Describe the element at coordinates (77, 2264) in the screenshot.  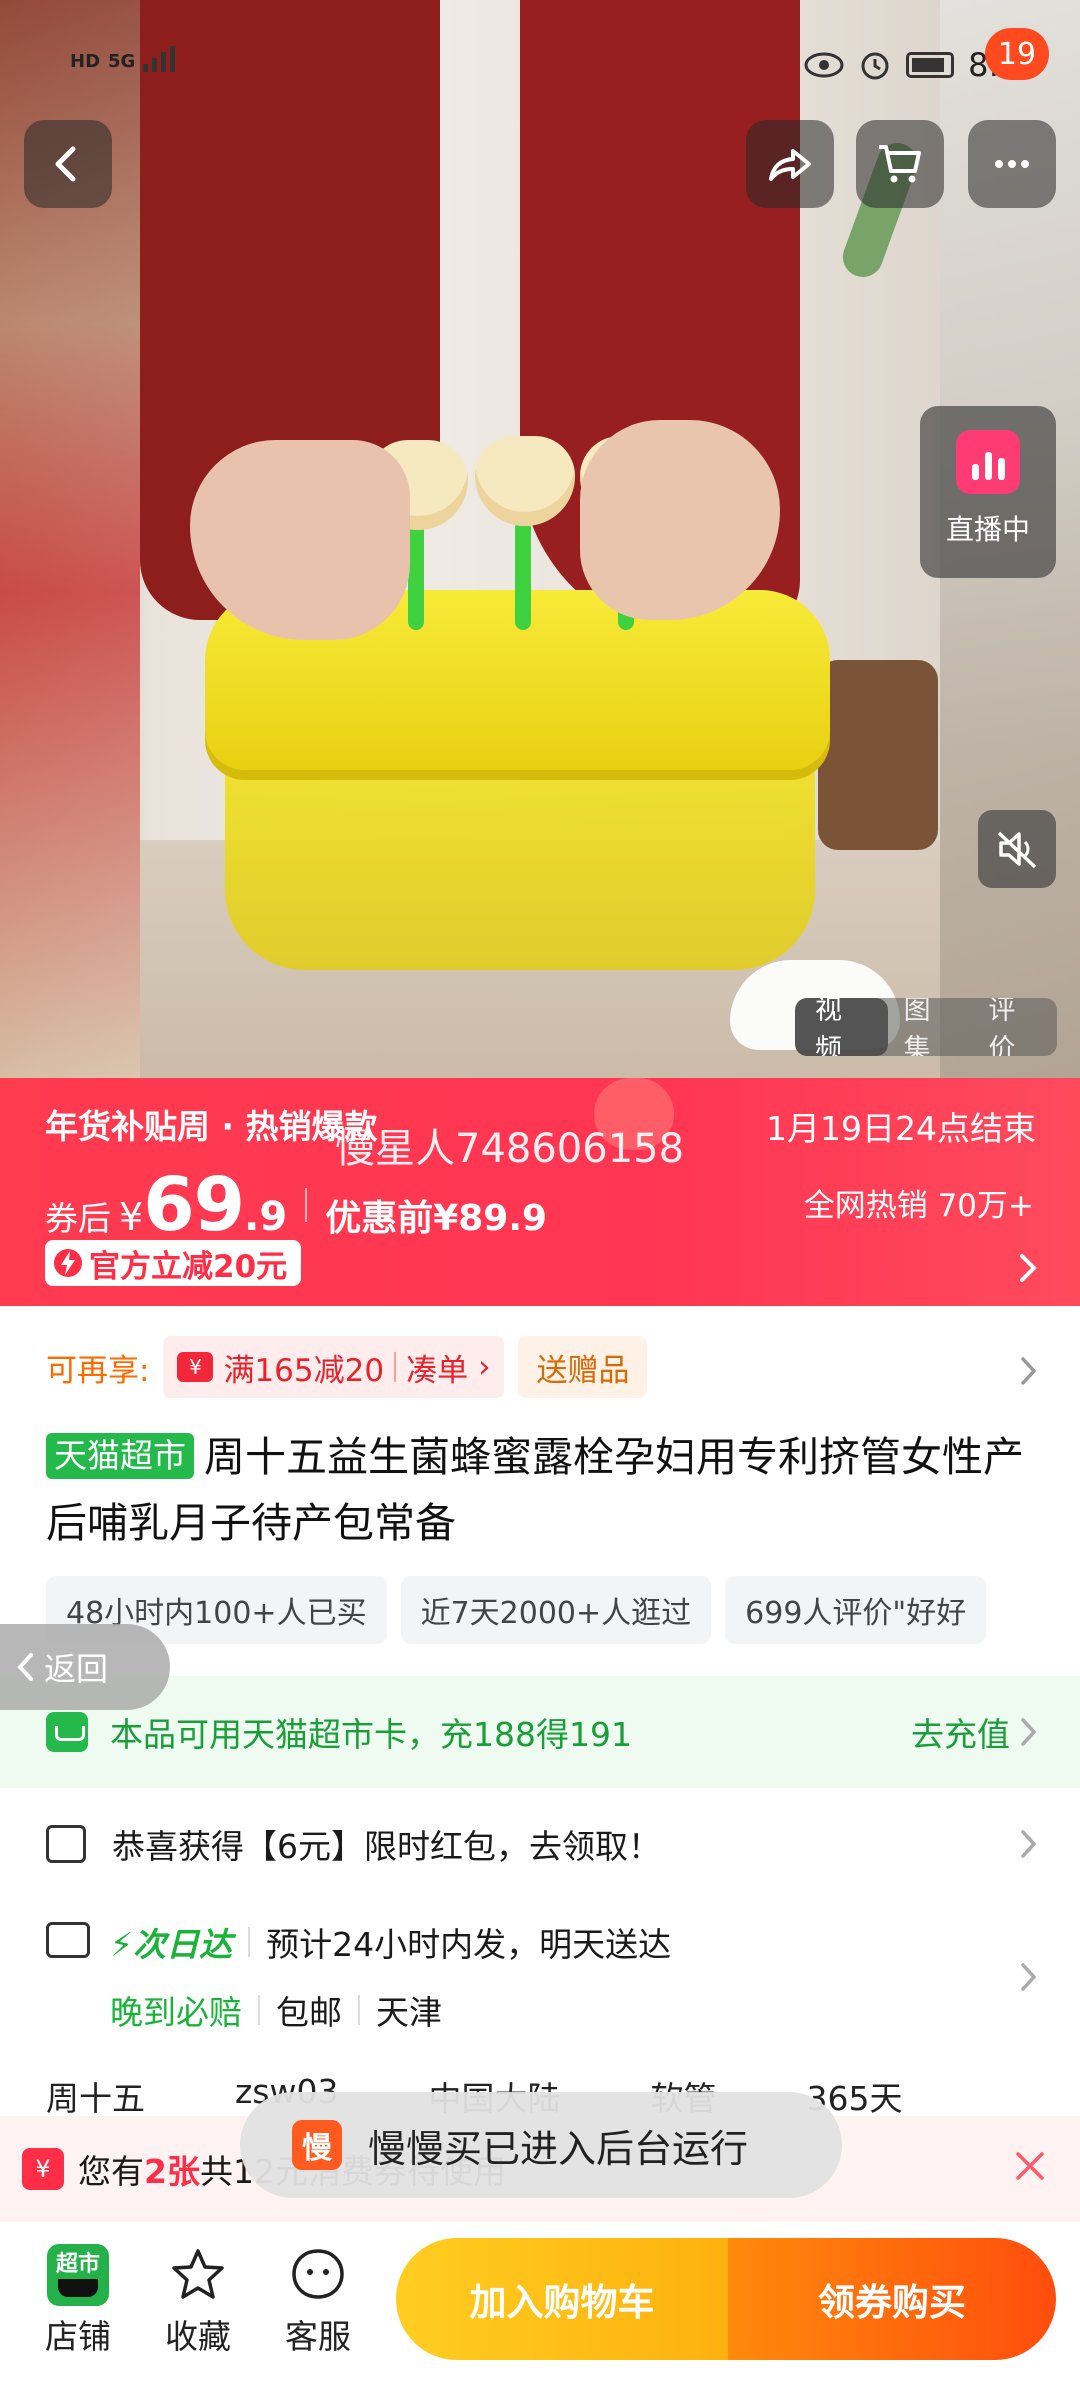
I see `supermarket-icon-text: 超市` at that location.